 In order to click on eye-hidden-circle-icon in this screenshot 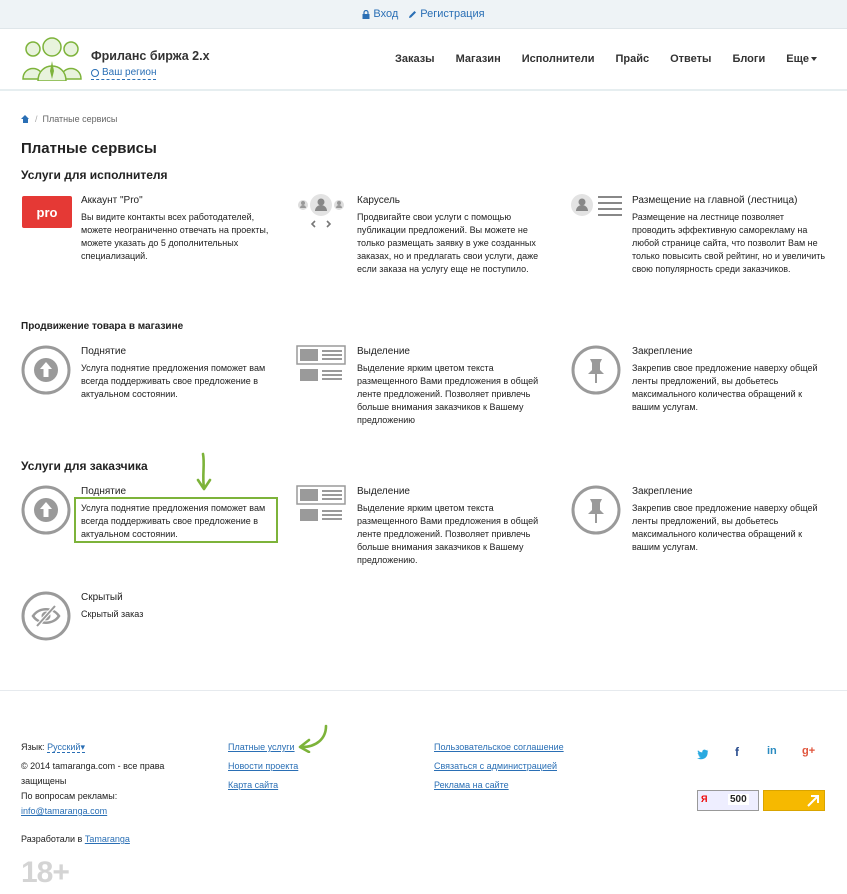, I will do `click(46, 616)`.